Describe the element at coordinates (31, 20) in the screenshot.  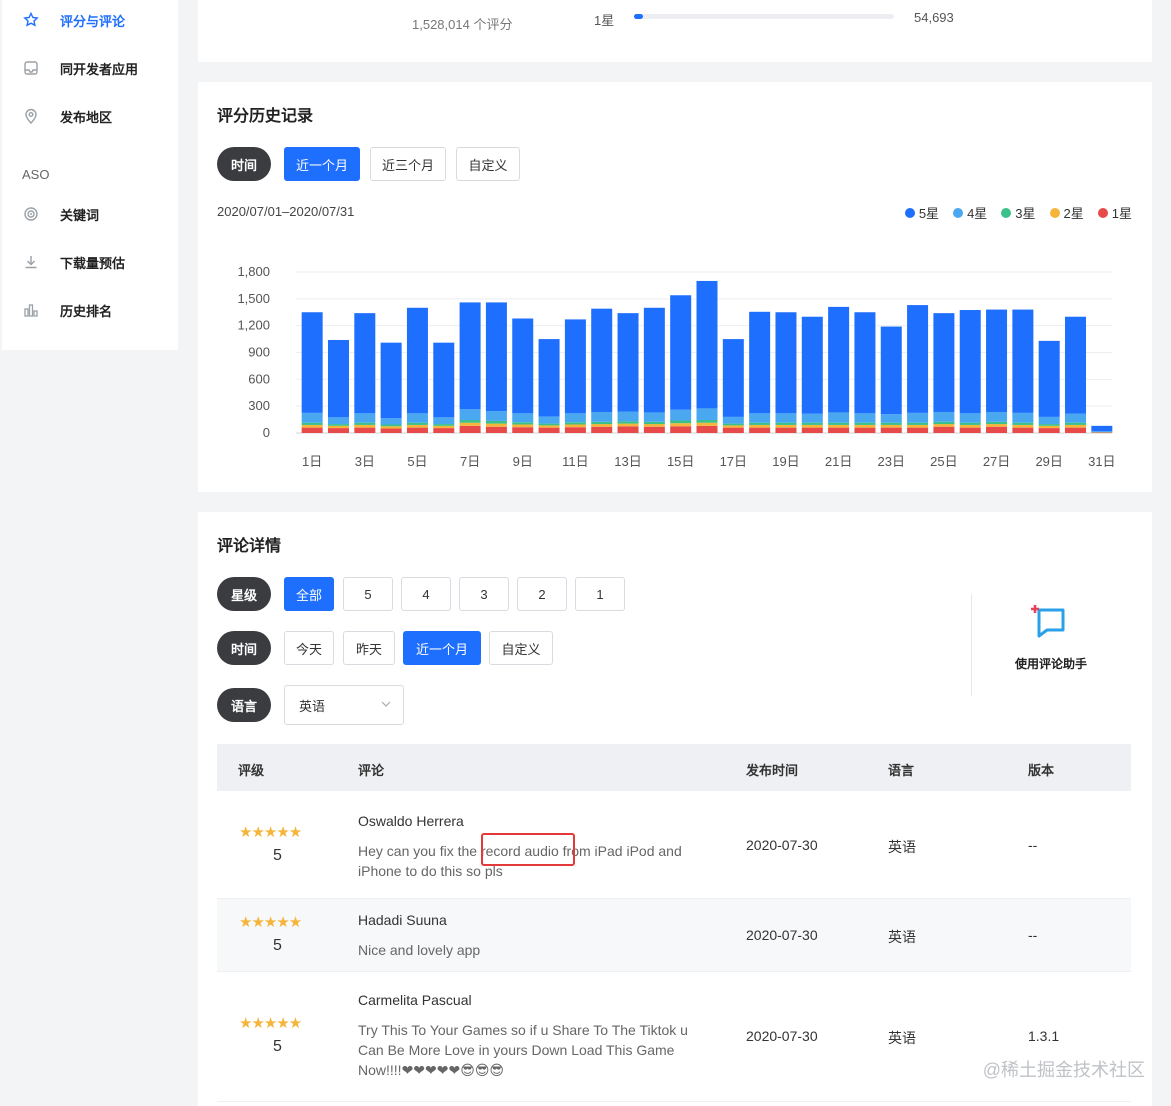
I see `star-icon` at that location.